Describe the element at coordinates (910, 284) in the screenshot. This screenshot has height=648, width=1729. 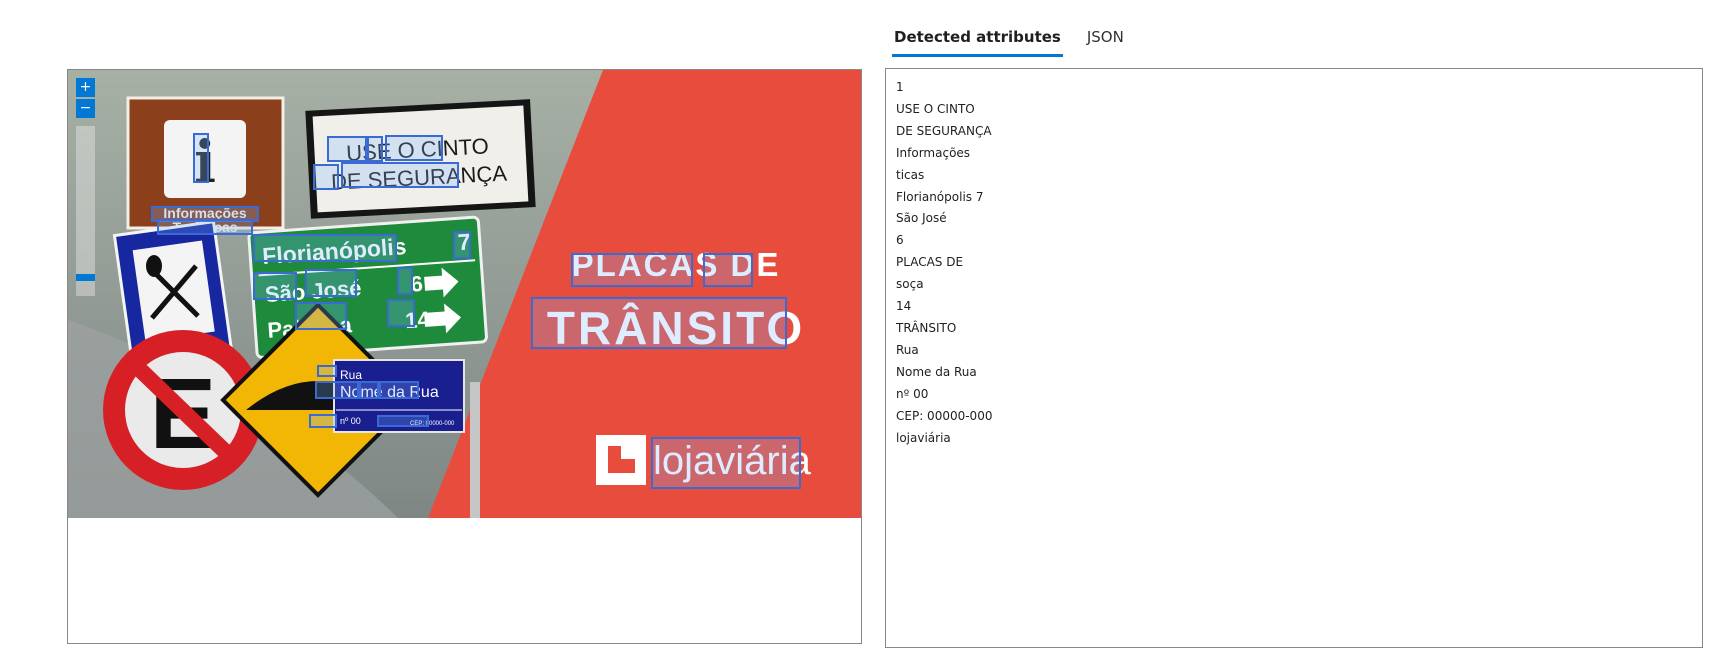
I see `detected-line: soça` at that location.